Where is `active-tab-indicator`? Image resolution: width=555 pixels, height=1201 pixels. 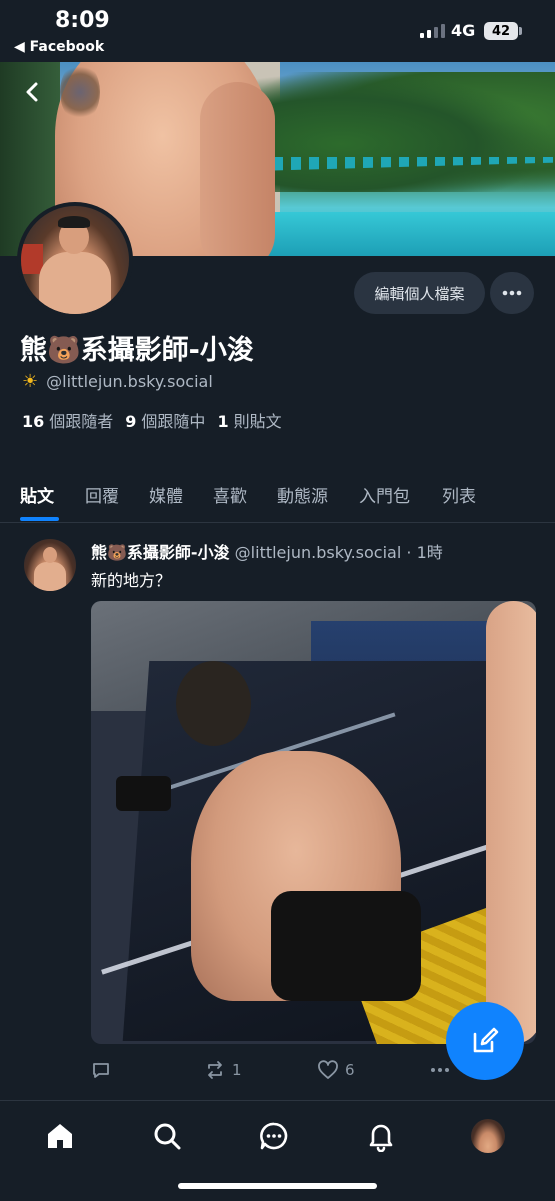
active-tab-indicator is located at coordinates (39, 519).